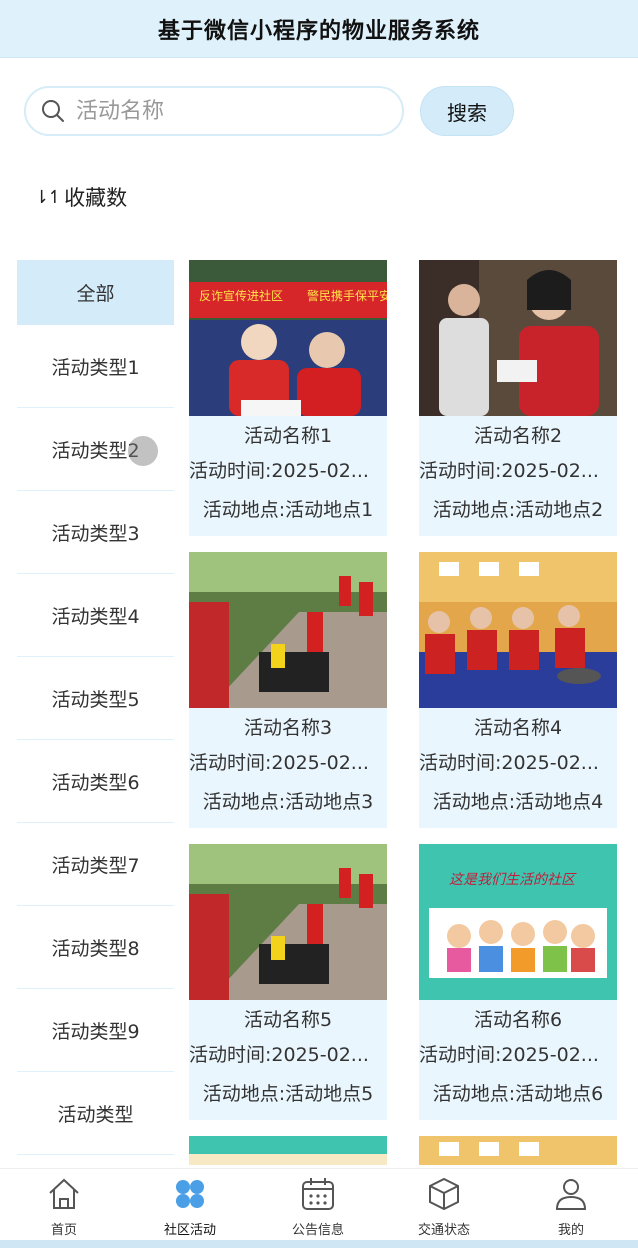 The height and width of the screenshot is (1248, 638). What do you see at coordinates (63, 1230) in the screenshot?
I see `tab-label: 首页` at bounding box center [63, 1230].